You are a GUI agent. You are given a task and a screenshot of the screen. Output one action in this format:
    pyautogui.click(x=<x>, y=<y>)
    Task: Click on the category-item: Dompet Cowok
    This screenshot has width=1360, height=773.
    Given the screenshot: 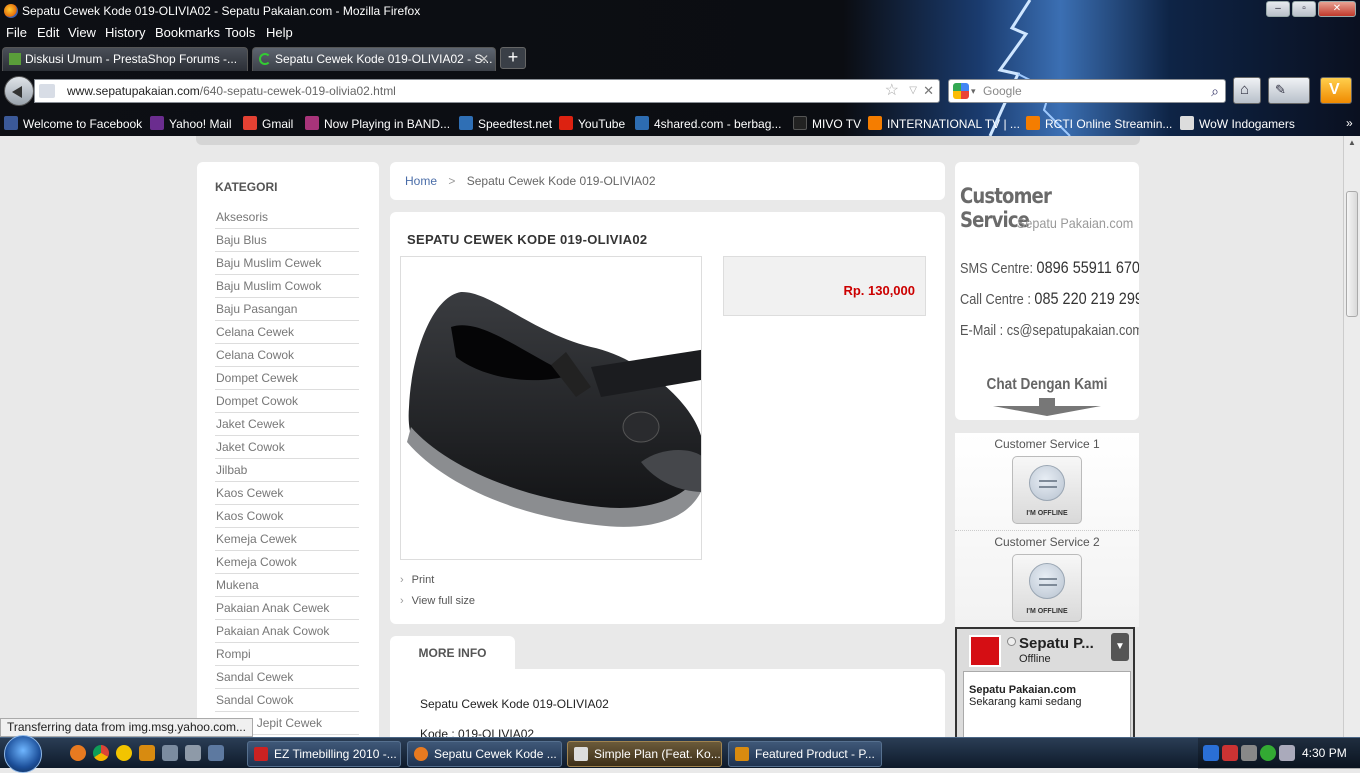 What is the action you would take?
    pyautogui.click(x=287, y=401)
    